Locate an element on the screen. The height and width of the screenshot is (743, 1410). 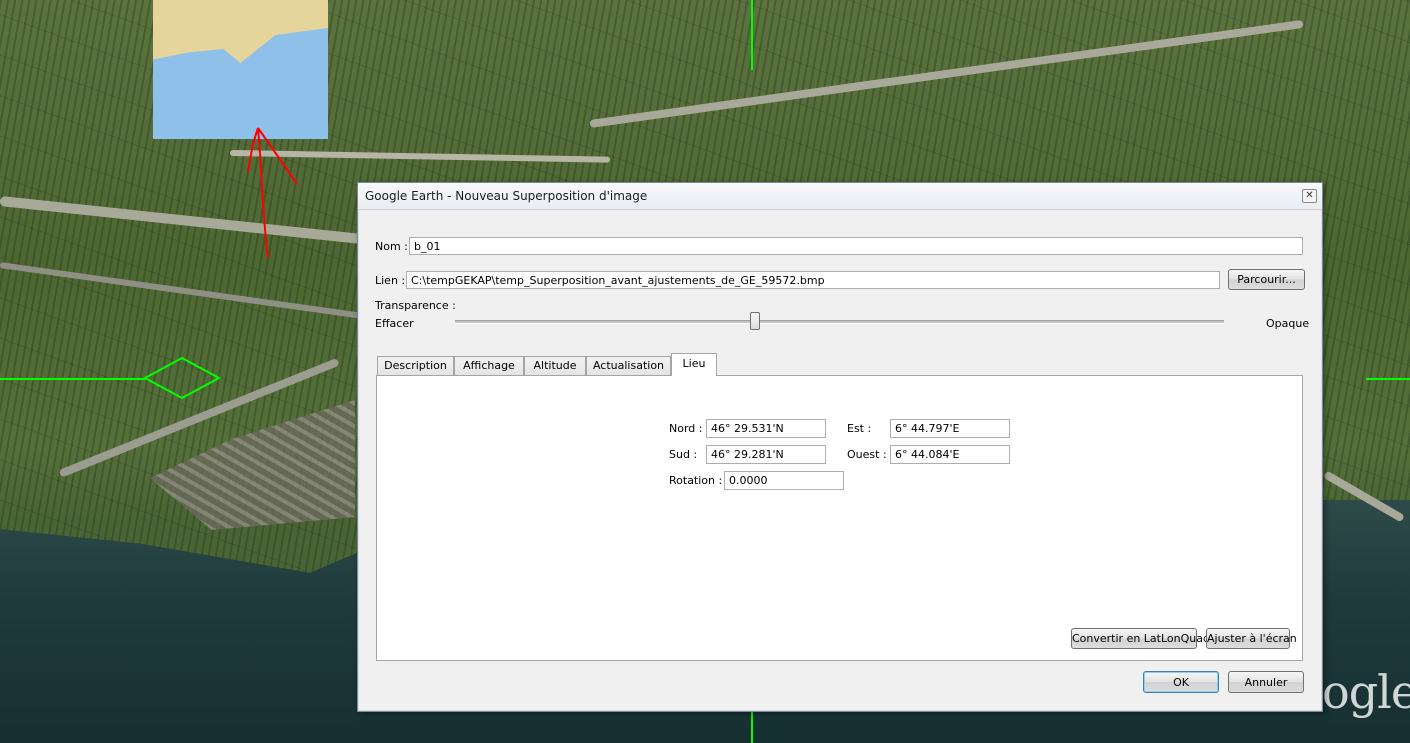
west-label: Ouest : is located at coordinates (867, 454).